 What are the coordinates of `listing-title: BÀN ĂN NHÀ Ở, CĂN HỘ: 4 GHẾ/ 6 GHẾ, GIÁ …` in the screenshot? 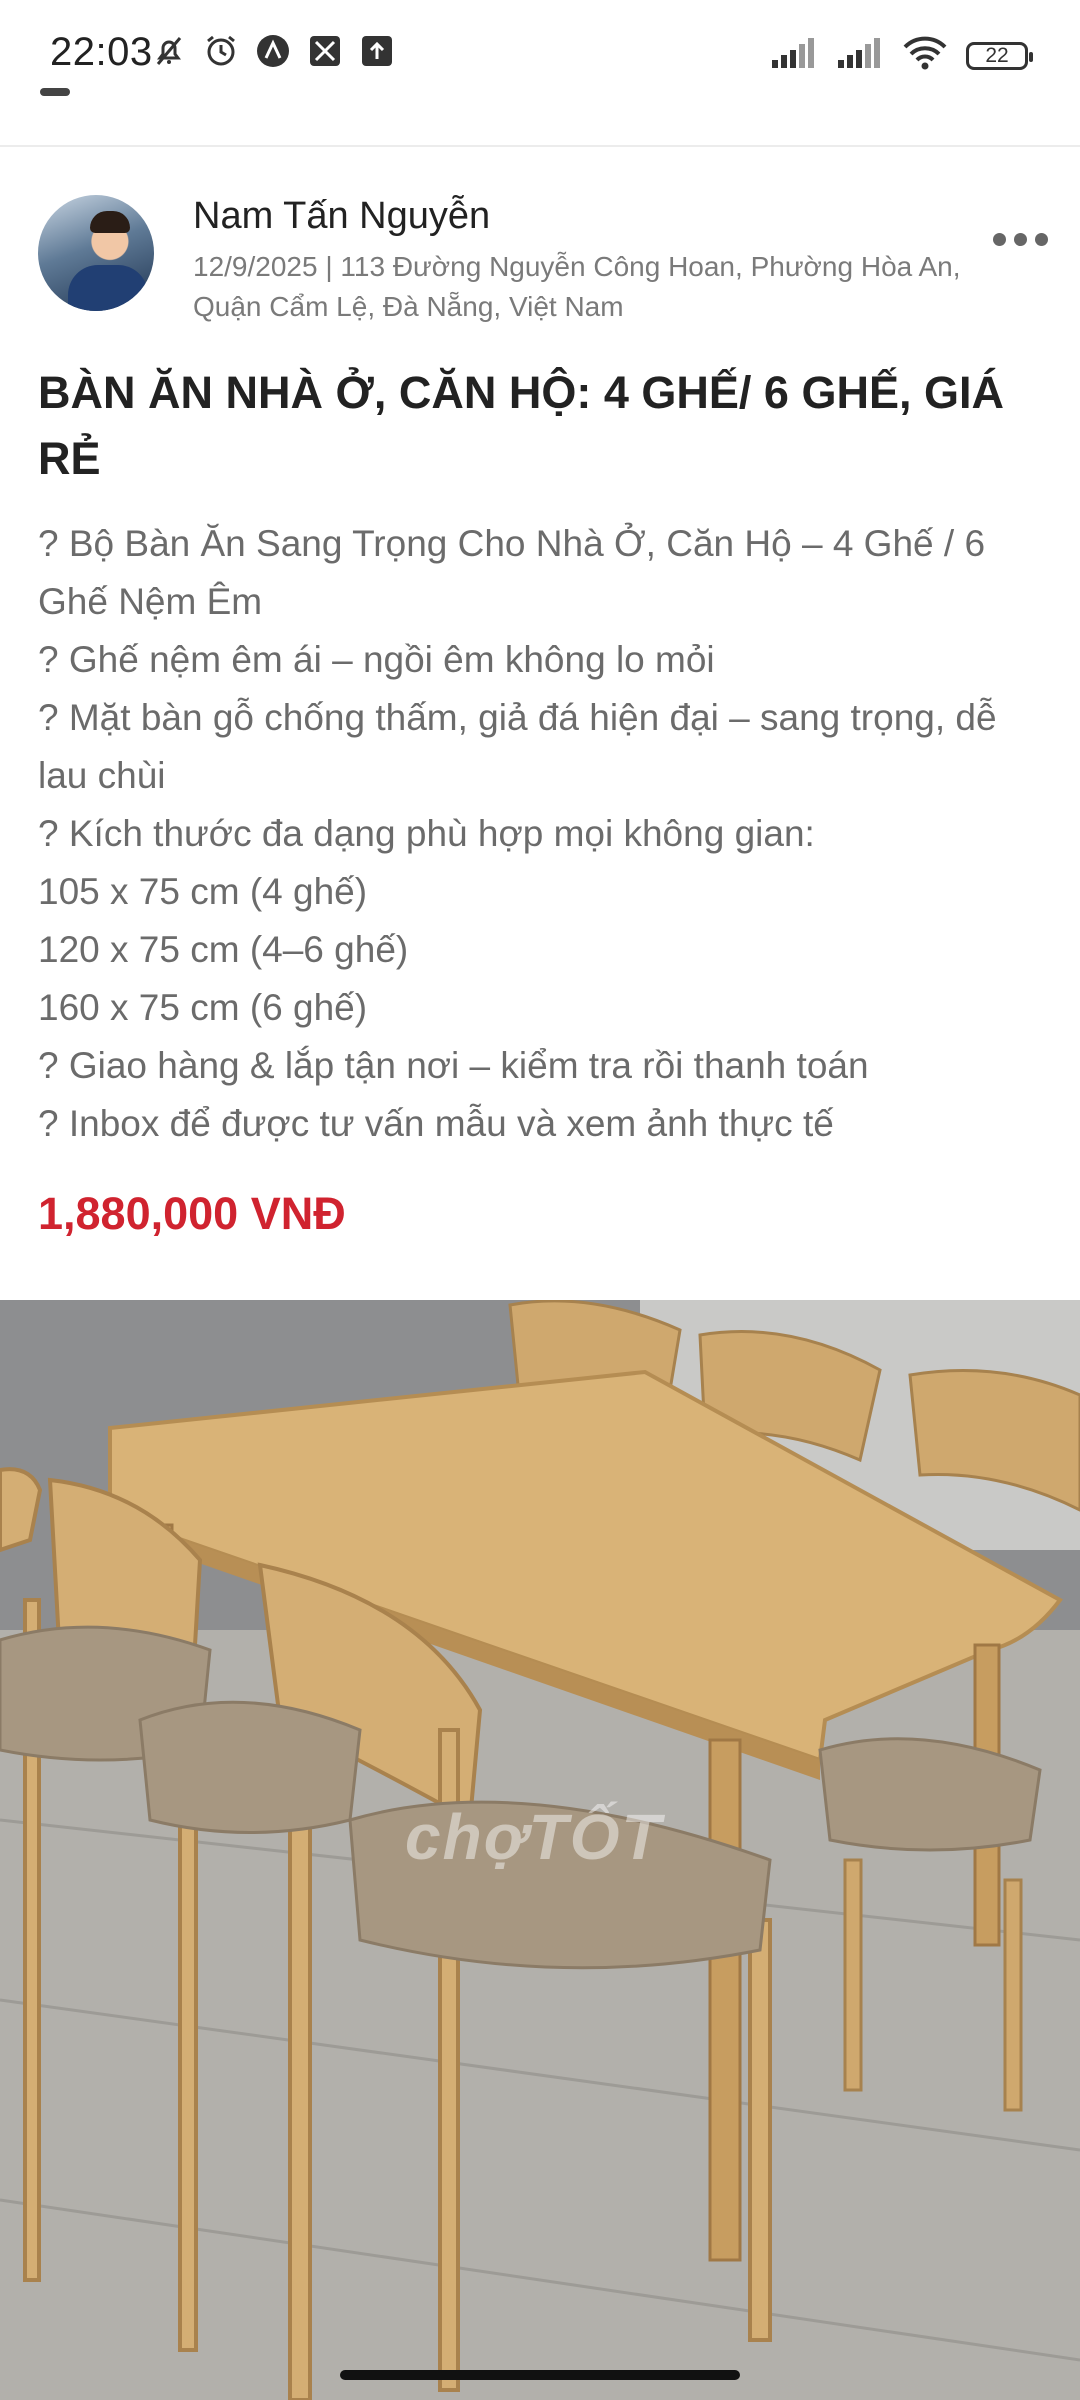 It's located at (521, 425).